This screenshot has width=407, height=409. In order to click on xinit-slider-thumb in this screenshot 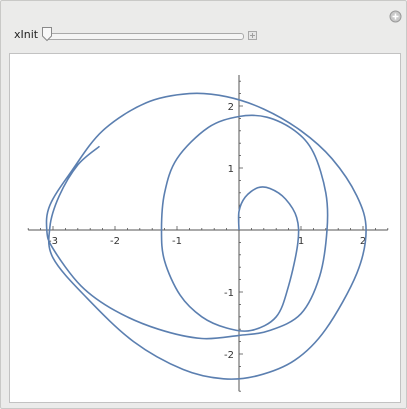, I will do `click(47, 34)`.